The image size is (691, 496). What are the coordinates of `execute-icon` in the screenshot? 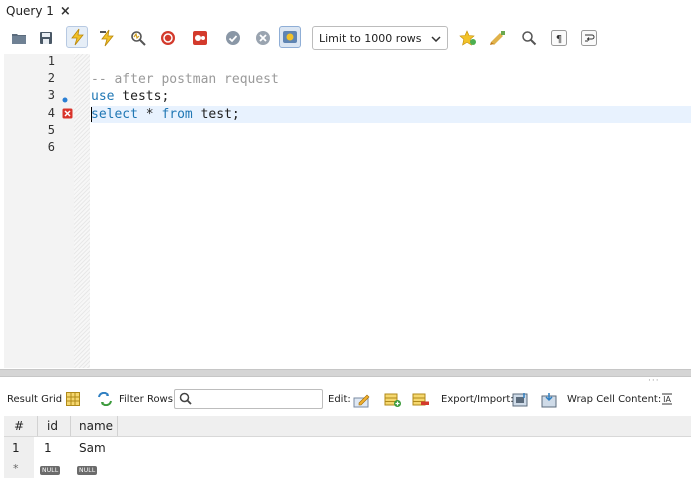 It's located at (77, 37).